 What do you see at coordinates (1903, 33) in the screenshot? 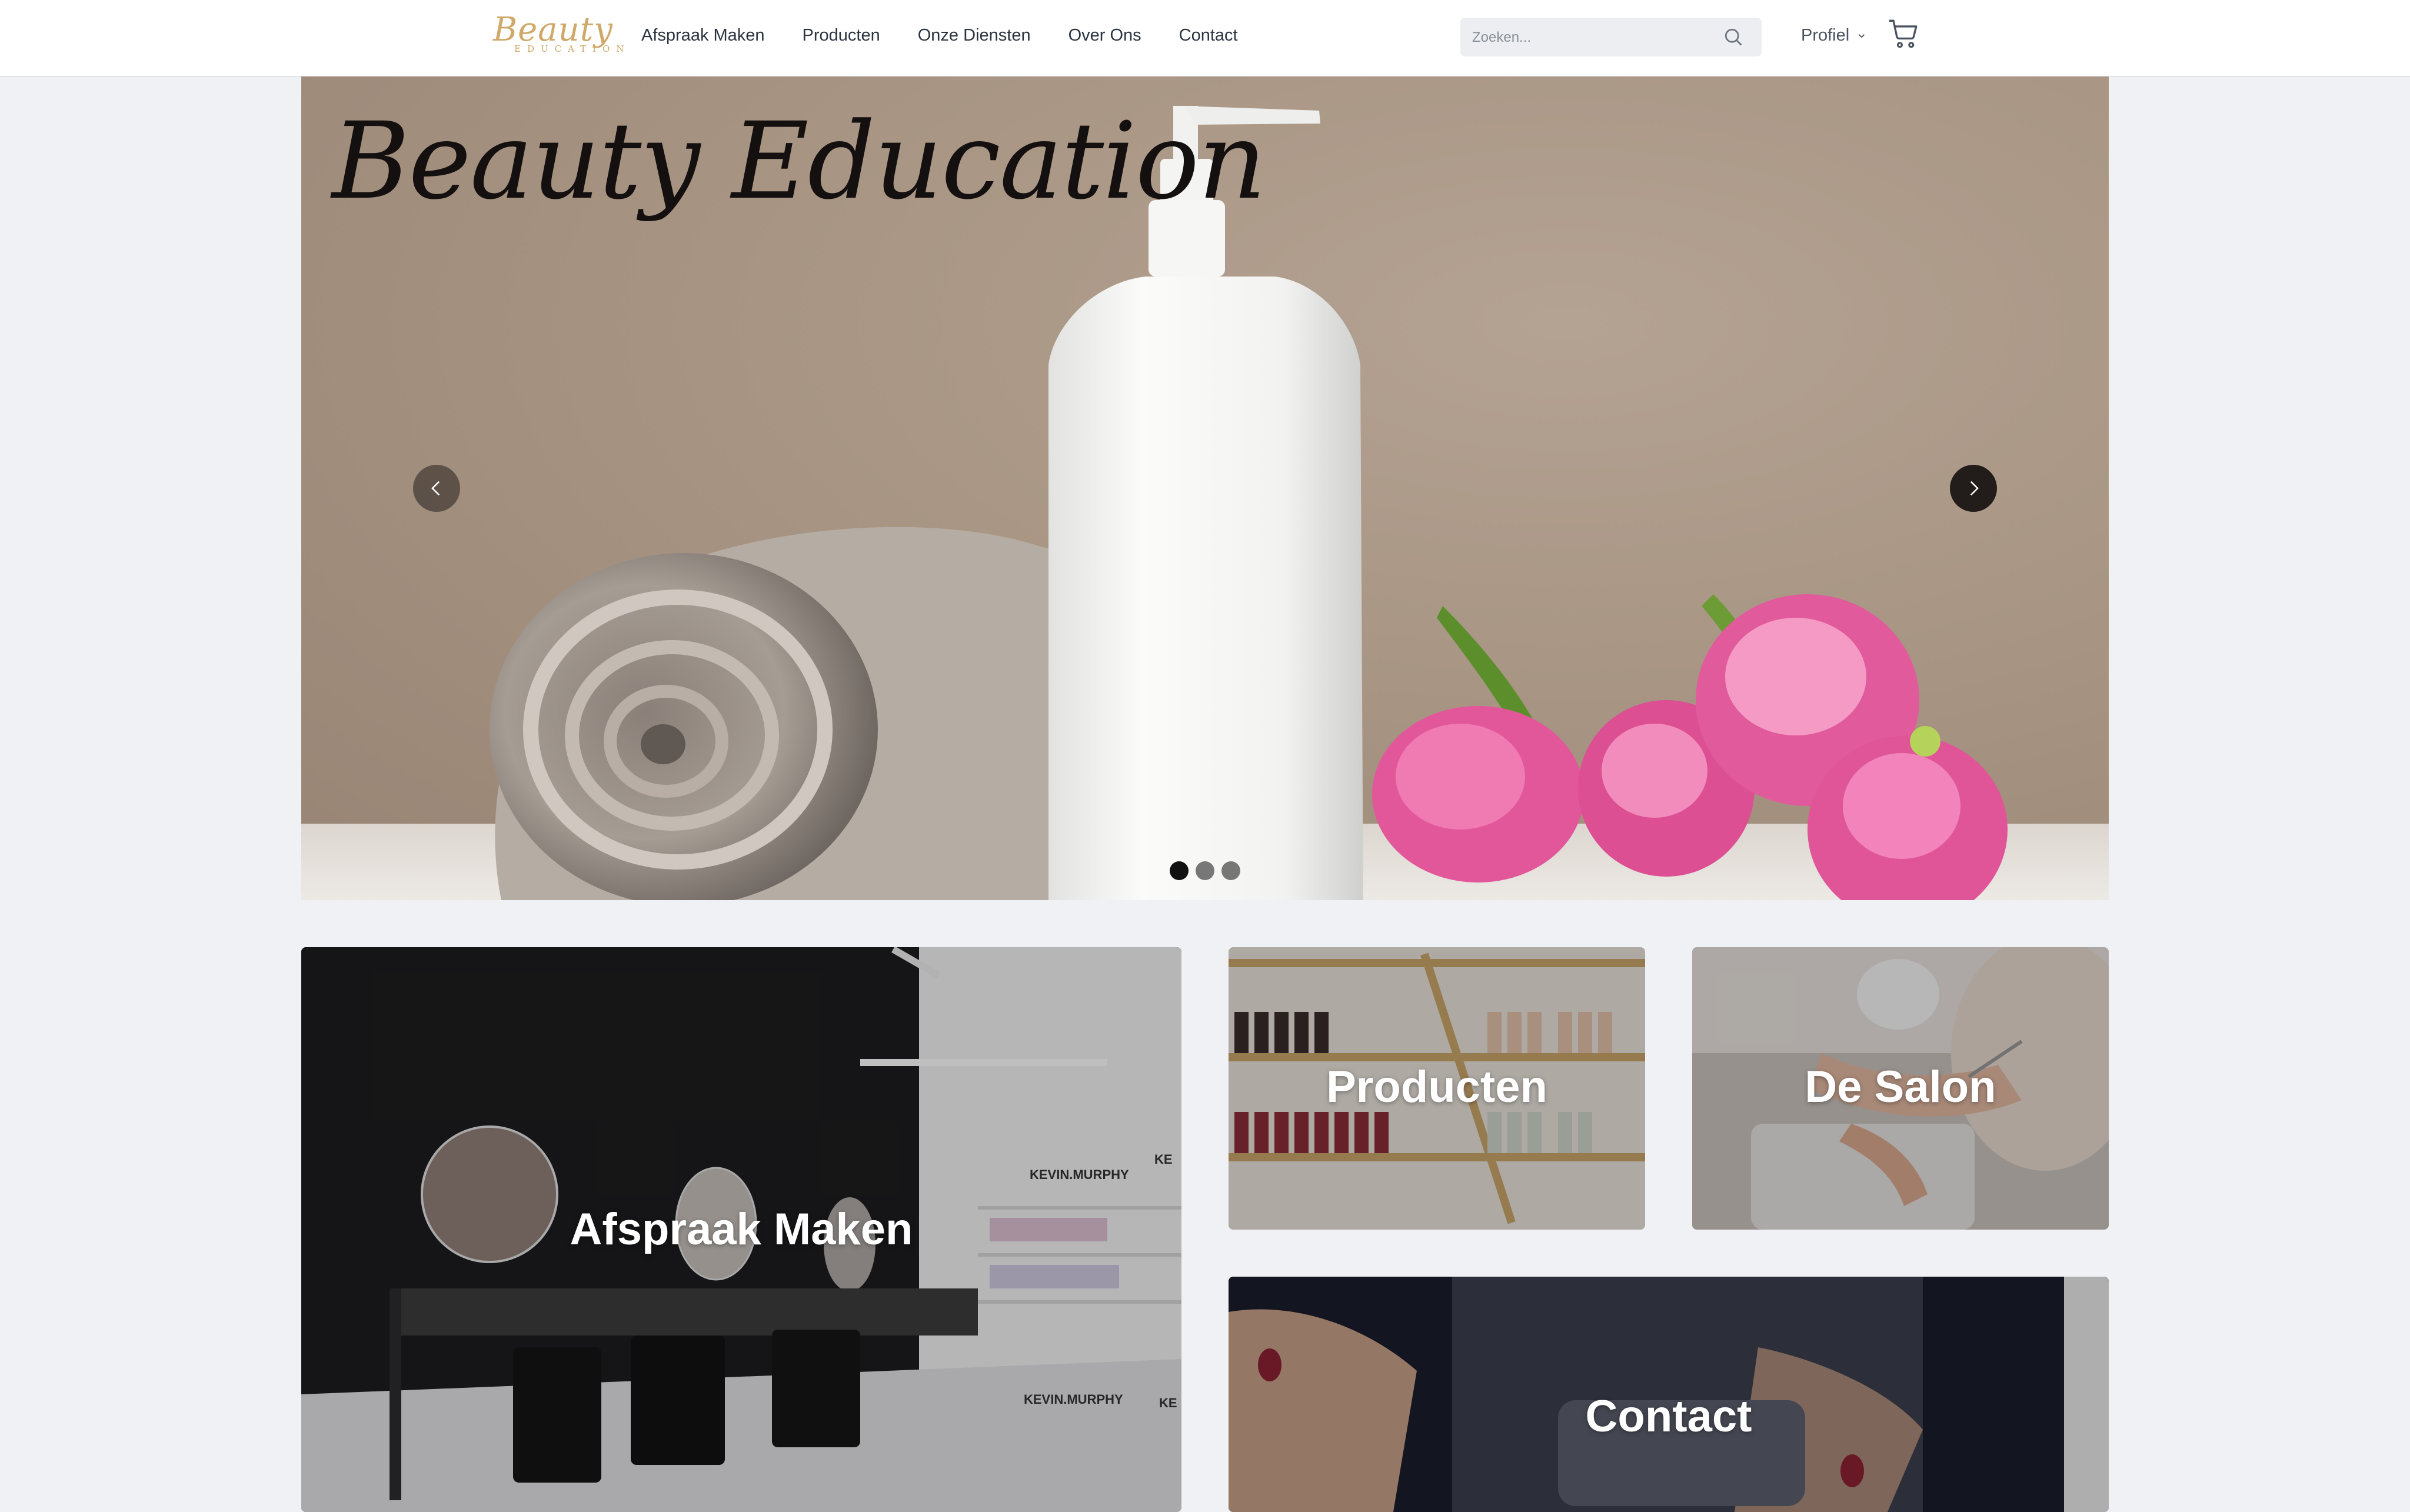
I see `cart-icon` at bounding box center [1903, 33].